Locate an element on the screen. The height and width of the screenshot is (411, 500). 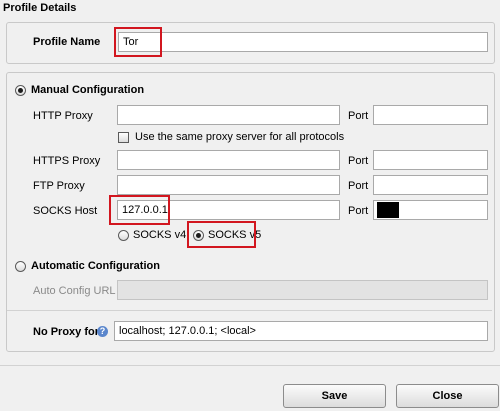
auto-config-url-input is located at coordinates (302, 290).